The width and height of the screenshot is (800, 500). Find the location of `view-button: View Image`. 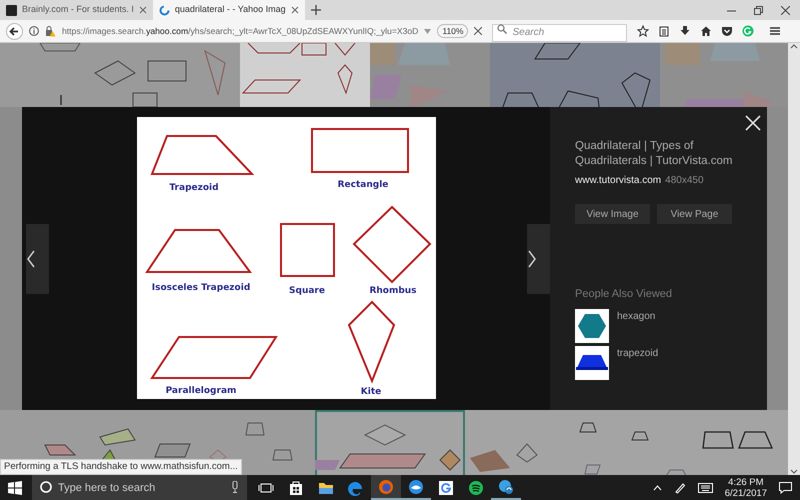

view-button: View Image is located at coordinates (612, 214).